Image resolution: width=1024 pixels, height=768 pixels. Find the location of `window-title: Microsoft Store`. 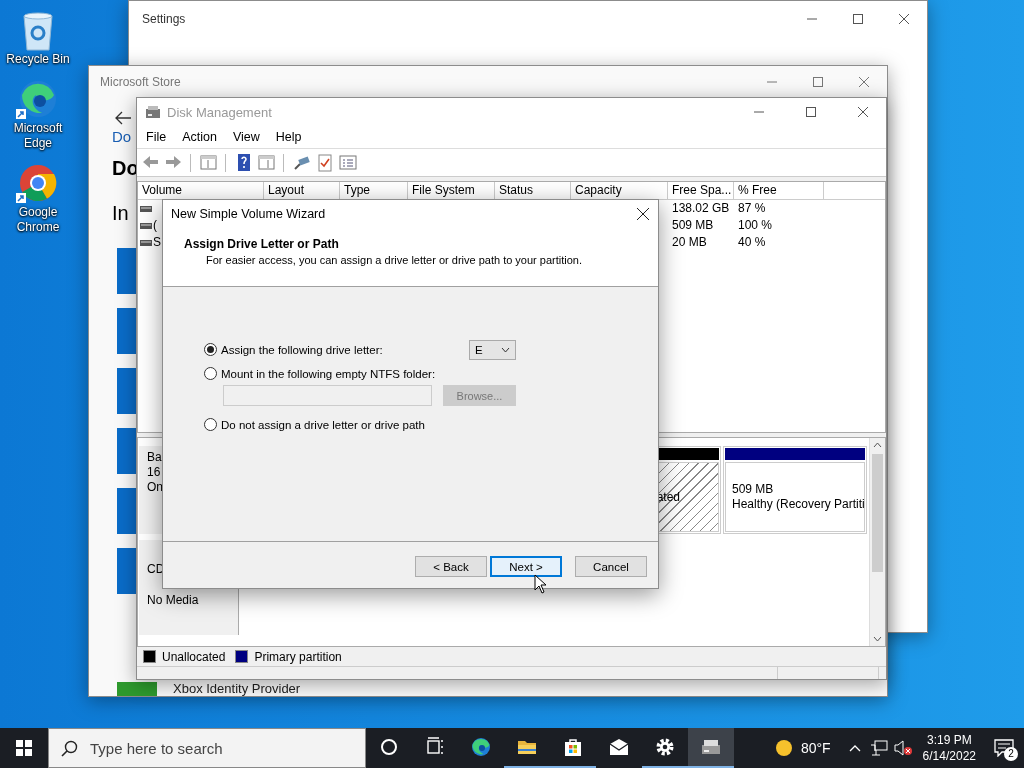

window-title: Microsoft Store is located at coordinates (141, 82).